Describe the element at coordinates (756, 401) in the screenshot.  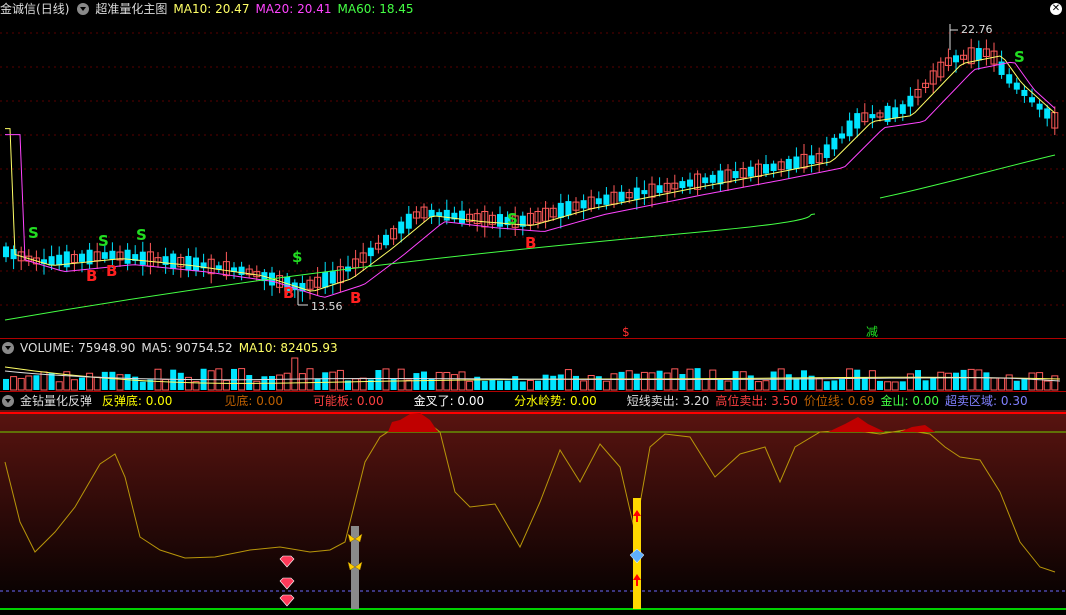
I see `indicator-item: 高位卖出: 3.50` at that location.